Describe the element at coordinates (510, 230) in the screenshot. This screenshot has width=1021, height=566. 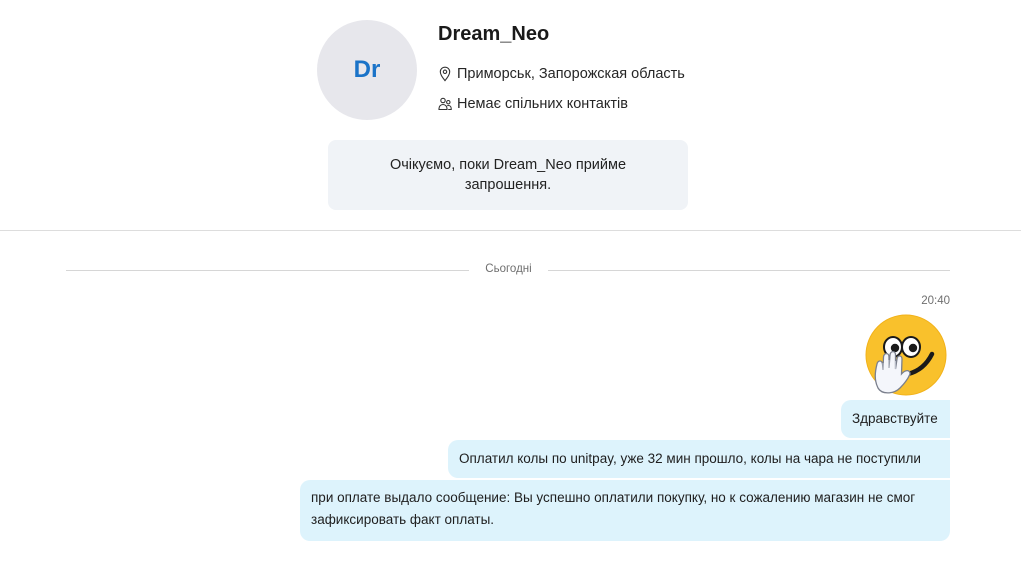
I see `header-divider` at that location.